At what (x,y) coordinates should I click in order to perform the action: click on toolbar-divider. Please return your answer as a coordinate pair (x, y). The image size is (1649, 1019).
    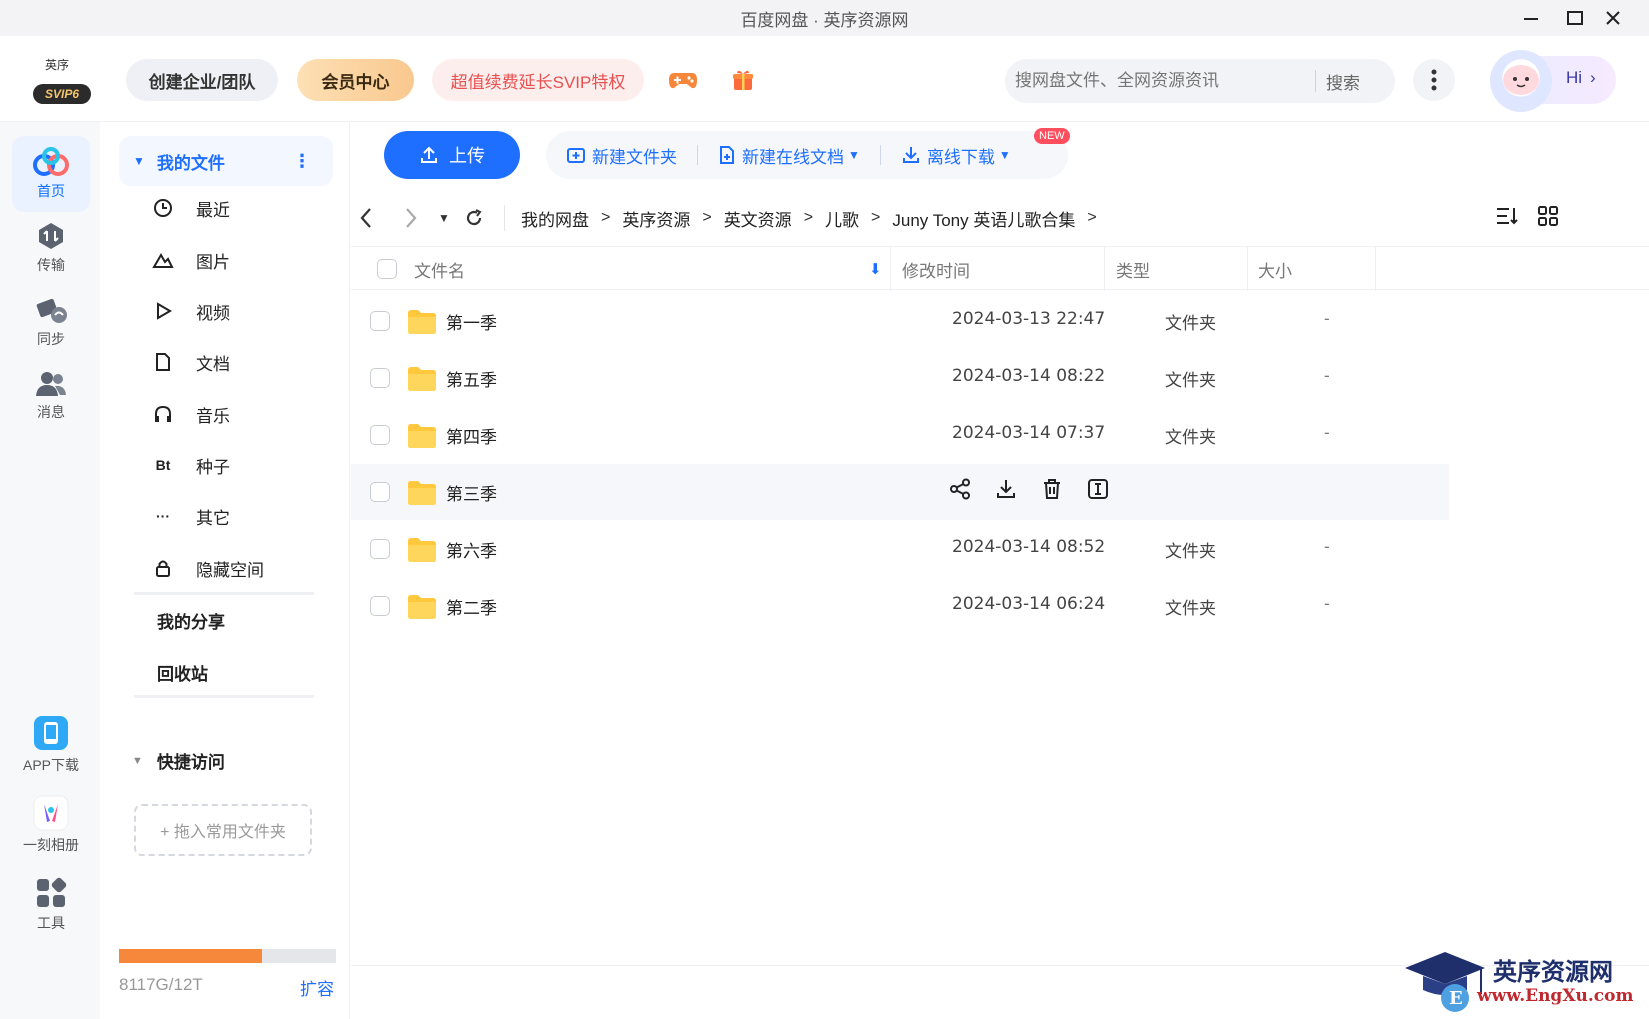
    Looking at the image, I should click on (880, 155).